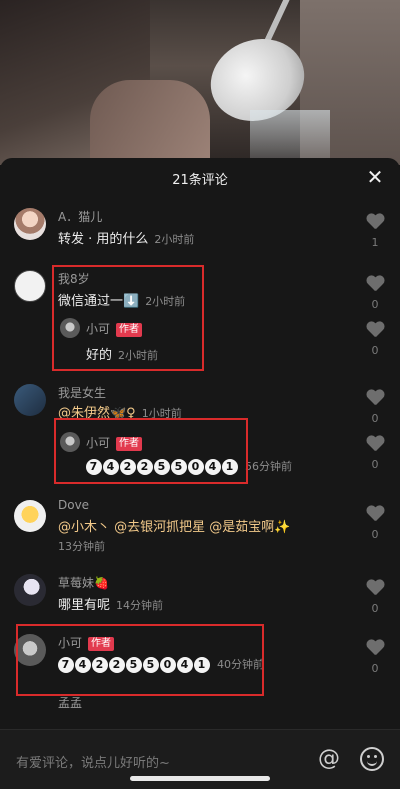 The height and width of the screenshot is (789, 400). What do you see at coordinates (70, 702) in the screenshot?
I see `comment-username: 孟孟` at bounding box center [70, 702].